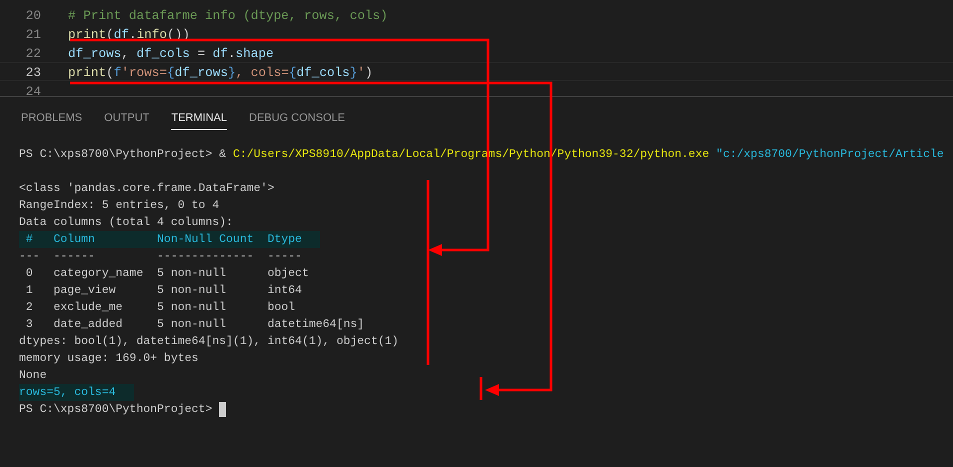 The height and width of the screenshot is (467, 953). I want to click on panel-tab: TERMINAL, so click(199, 119).